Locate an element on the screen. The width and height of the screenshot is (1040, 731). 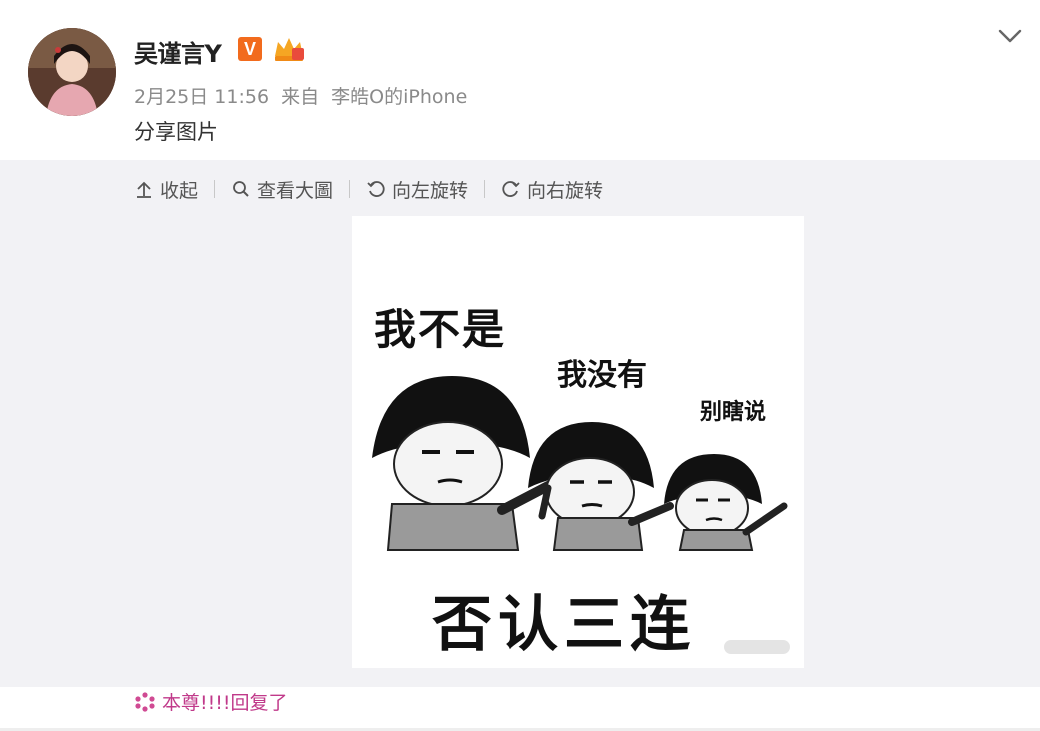
verified-badge-icon: V is located at coordinates (250, 49).